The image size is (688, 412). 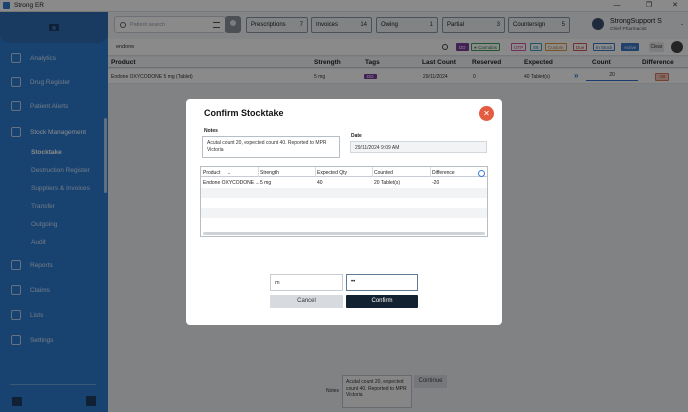 What do you see at coordinates (211, 131) in the screenshot?
I see `notes-label: Notes` at bounding box center [211, 131].